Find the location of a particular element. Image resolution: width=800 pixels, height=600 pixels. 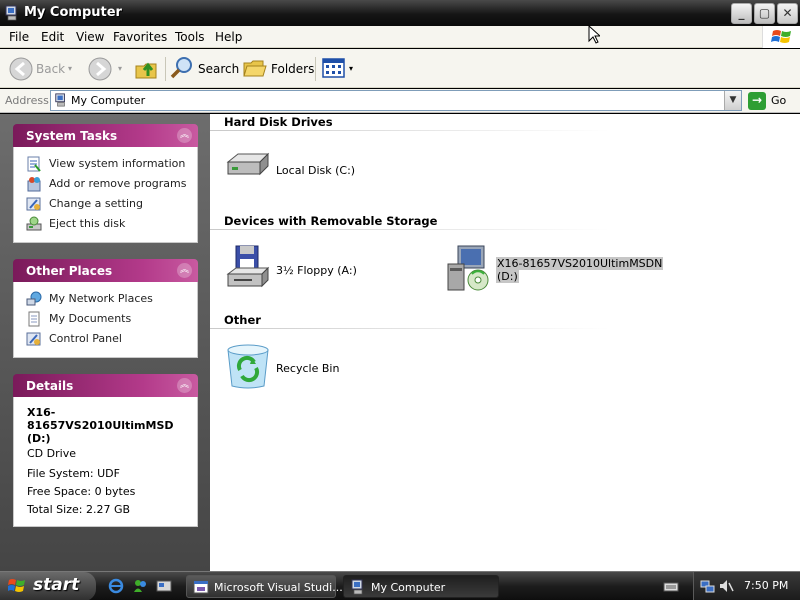

internet-explorer-icon is located at coordinates (116, 586).